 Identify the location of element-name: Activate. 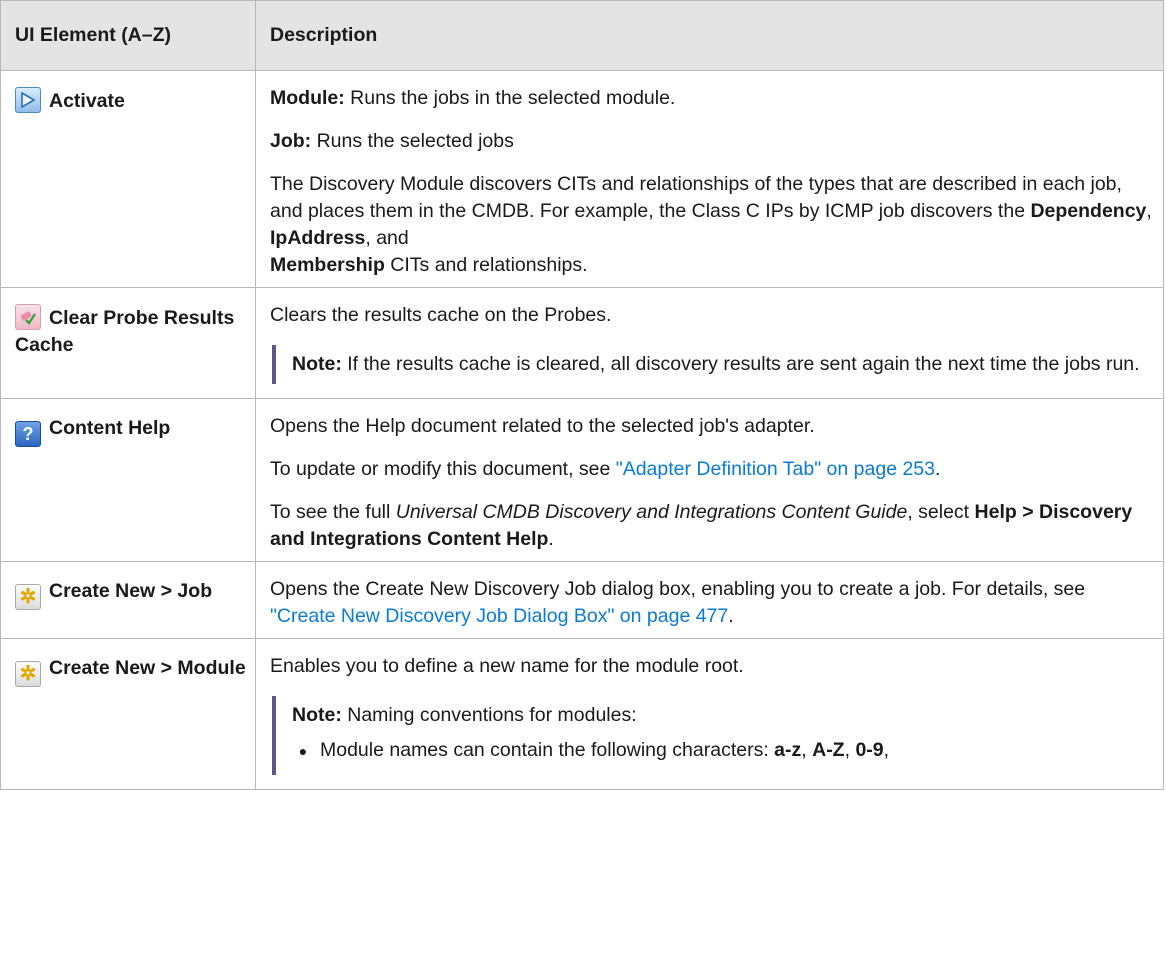
(87, 101).